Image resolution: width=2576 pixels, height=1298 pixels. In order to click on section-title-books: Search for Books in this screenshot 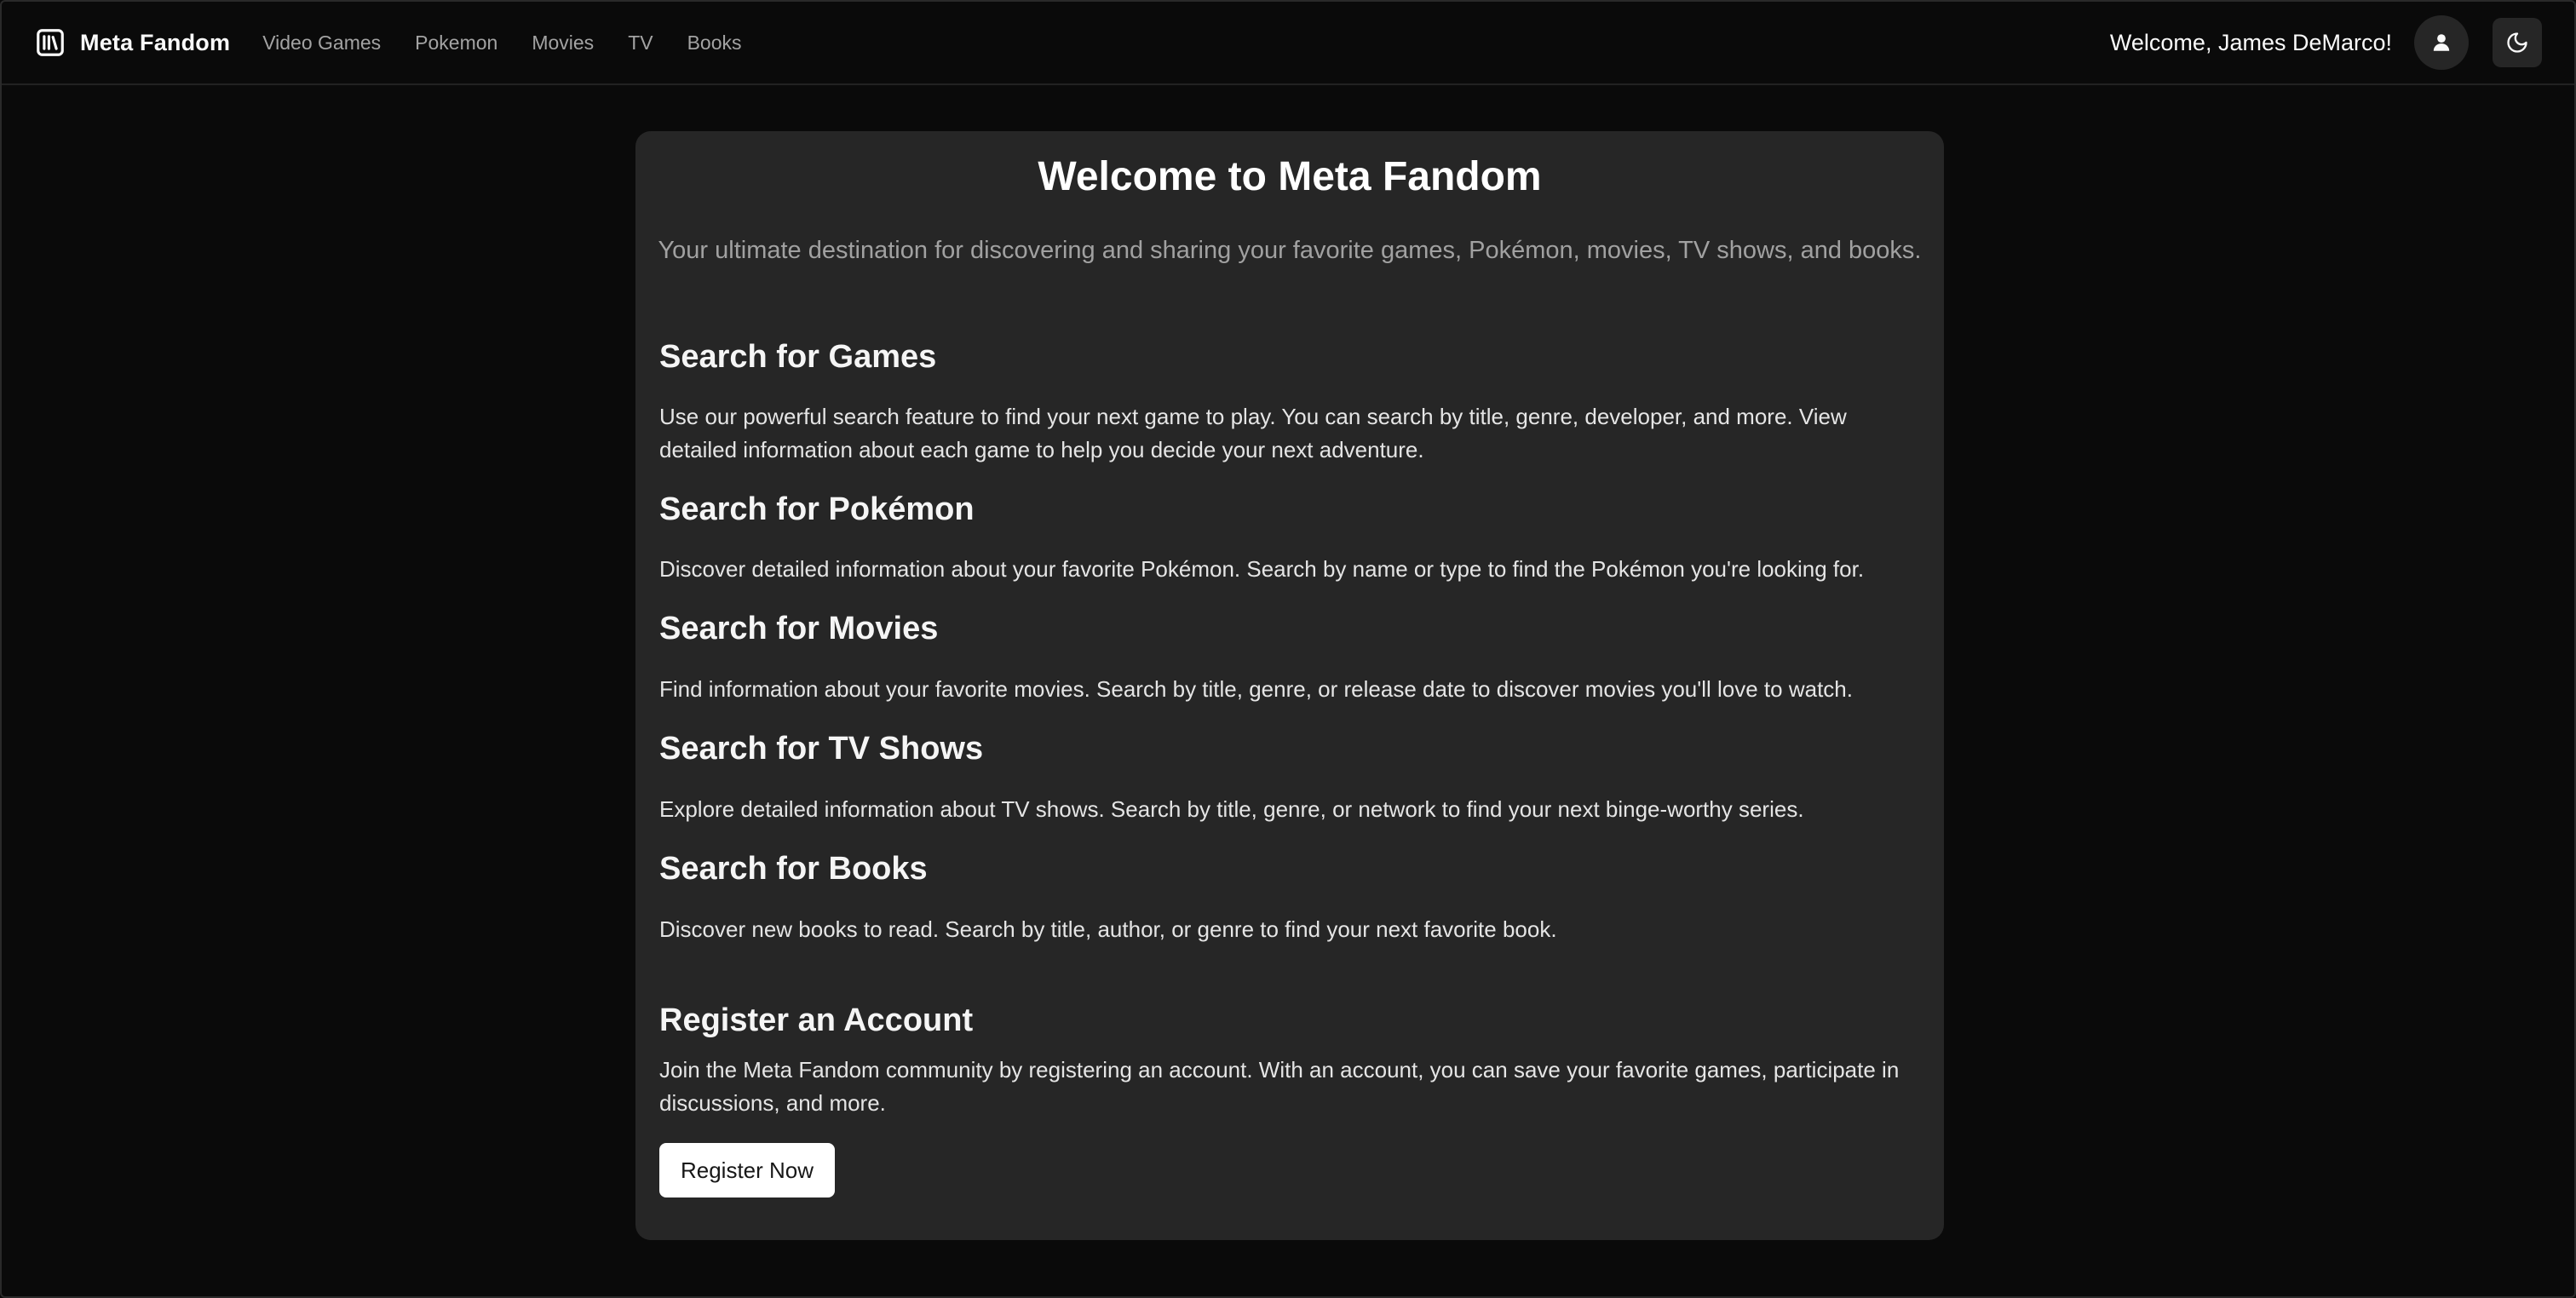, I will do `click(794, 869)`.